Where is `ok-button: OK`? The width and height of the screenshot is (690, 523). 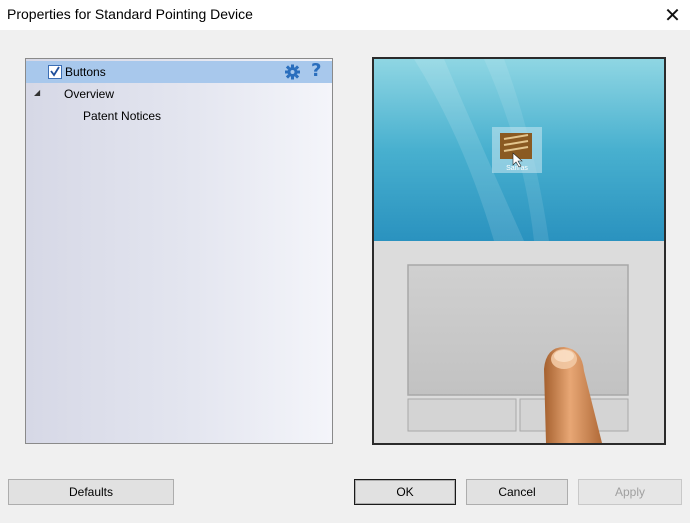
ok-button: OK is located at coordinates (405, 492).